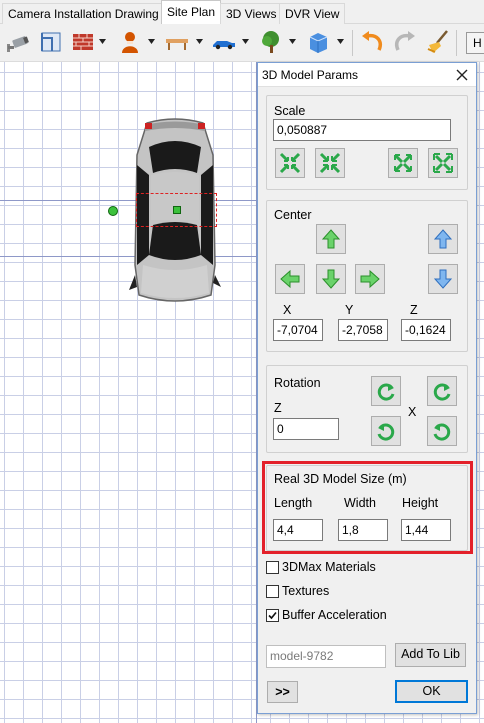 This screenshot has height=723, width=484. I want to click on real-size-label: Real 3D Model Size (m), so click(340, 479).